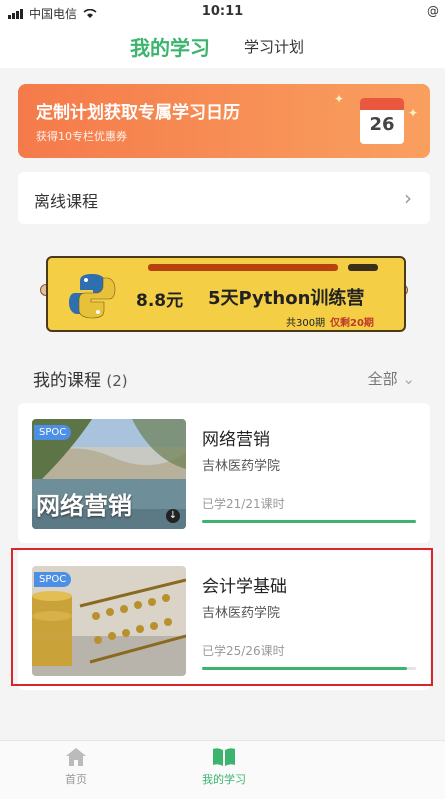 The height and width of the screenshot is (799, 445). Describe the element at coordinates (53, 432) in the screenshot. I see `spoc-badge: SPOC` at that location.